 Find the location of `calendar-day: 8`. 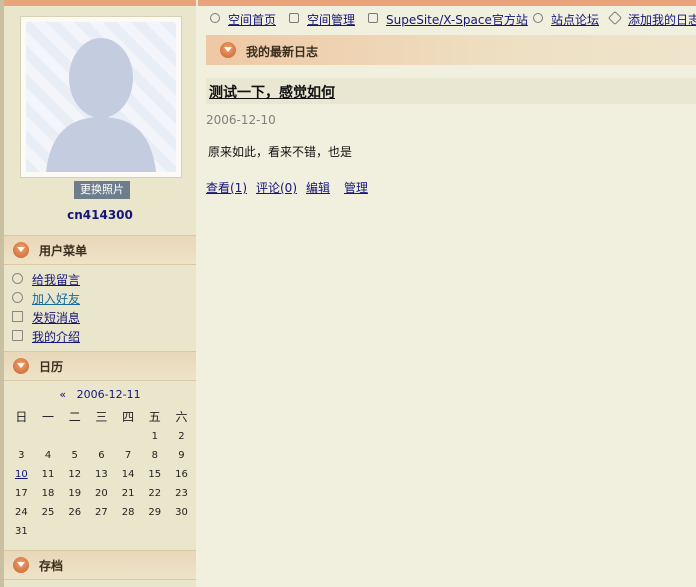

calendar-day: 8 is located at coordinates (154, 455).